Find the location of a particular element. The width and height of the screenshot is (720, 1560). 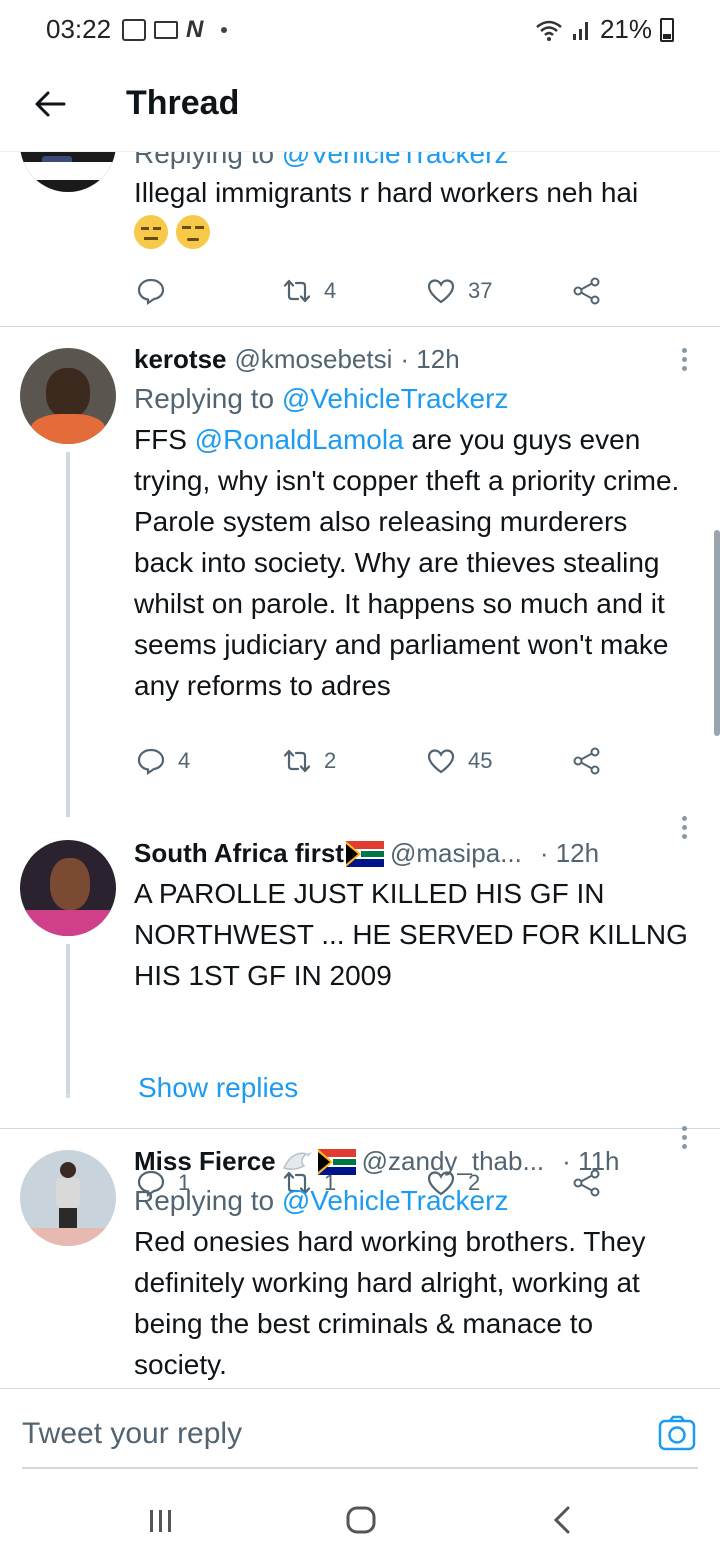

thread-dots is located at coordinates (68, 1089).